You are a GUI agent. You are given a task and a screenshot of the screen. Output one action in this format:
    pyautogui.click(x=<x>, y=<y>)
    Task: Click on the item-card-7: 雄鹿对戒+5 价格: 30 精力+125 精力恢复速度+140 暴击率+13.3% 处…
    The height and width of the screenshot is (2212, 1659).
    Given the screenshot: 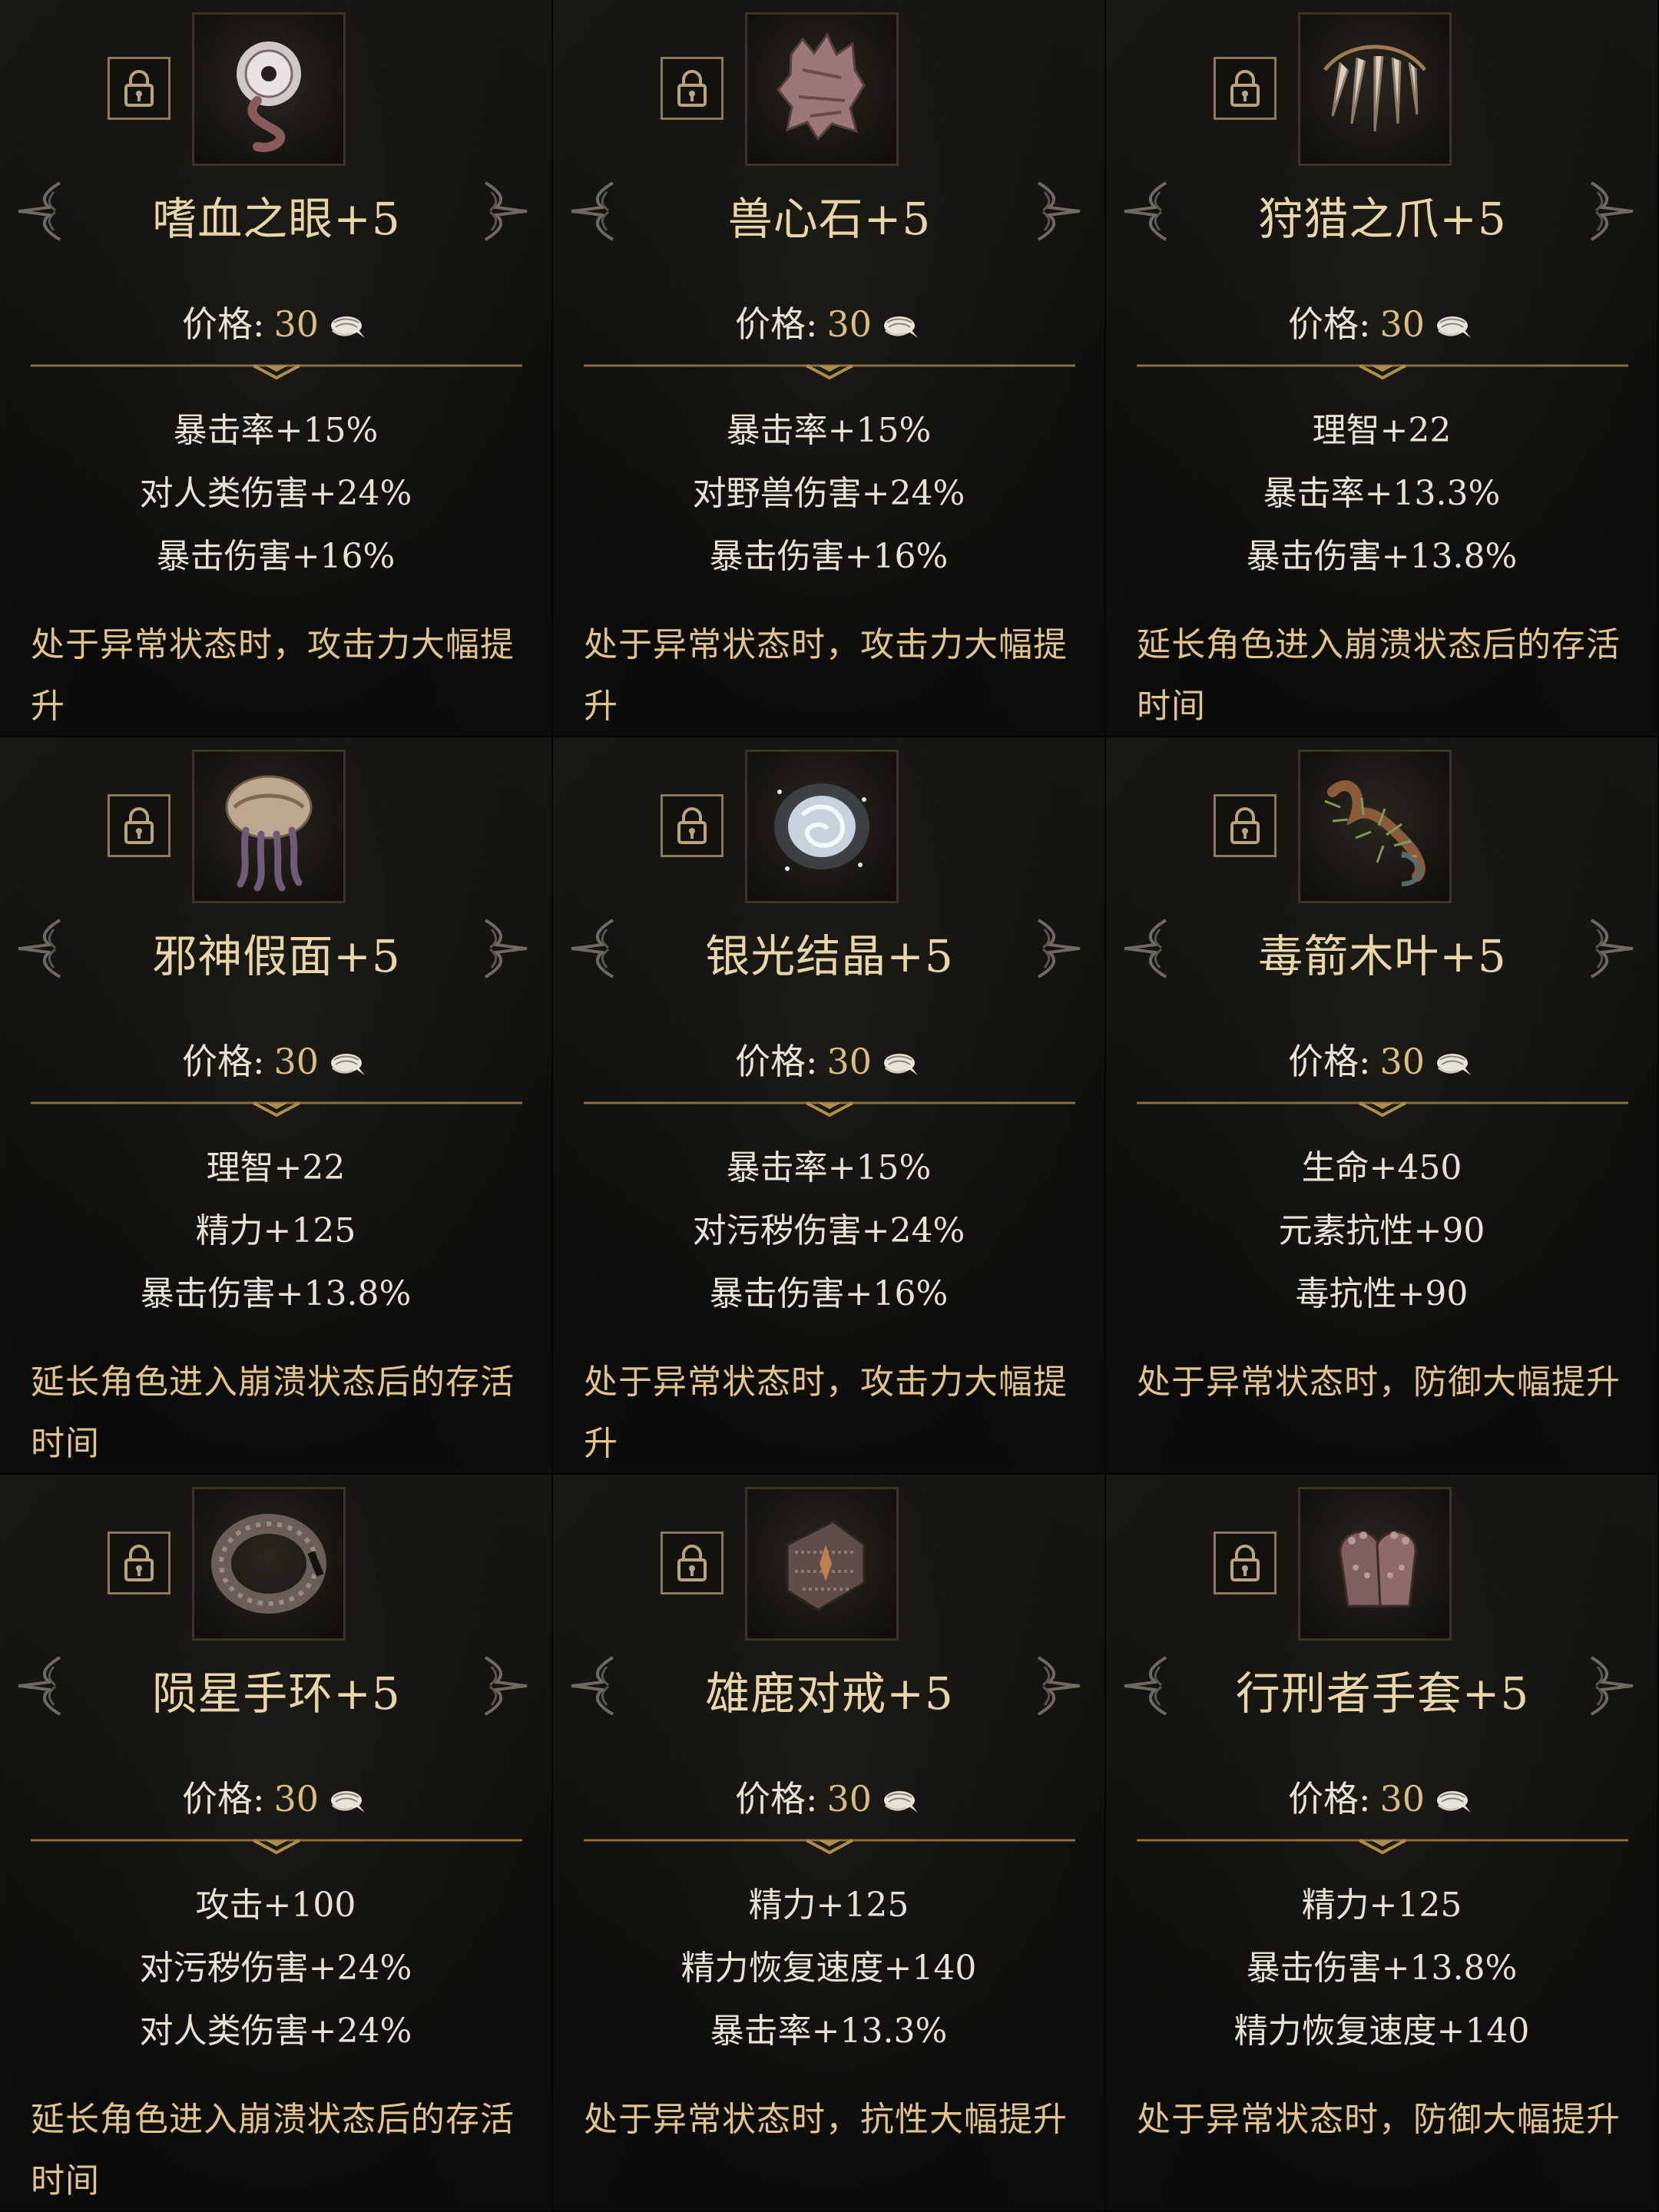 What is the action you would take?
    pyautogui.click(x=829, y=1844)
    